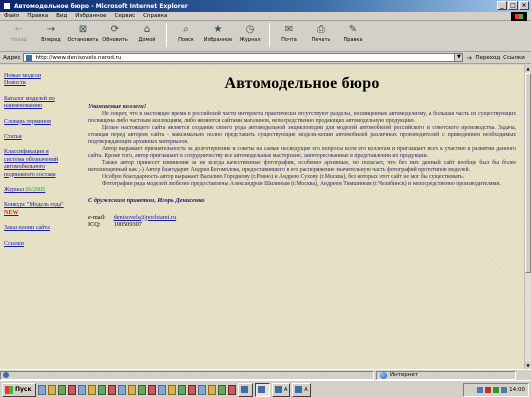 Image resolution: width=531 pixels, height=398 pixels. I want to click on search-icon: ⌕, so click(186, 29).